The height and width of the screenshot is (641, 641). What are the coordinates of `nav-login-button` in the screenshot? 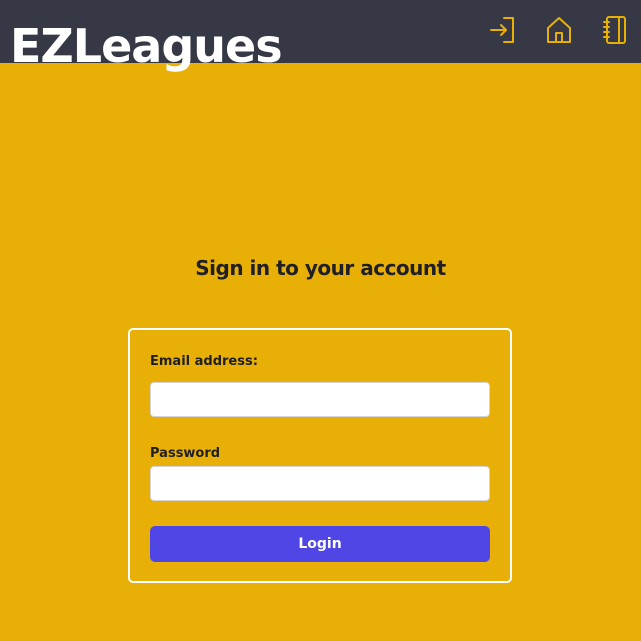 It's located at (503, 30).